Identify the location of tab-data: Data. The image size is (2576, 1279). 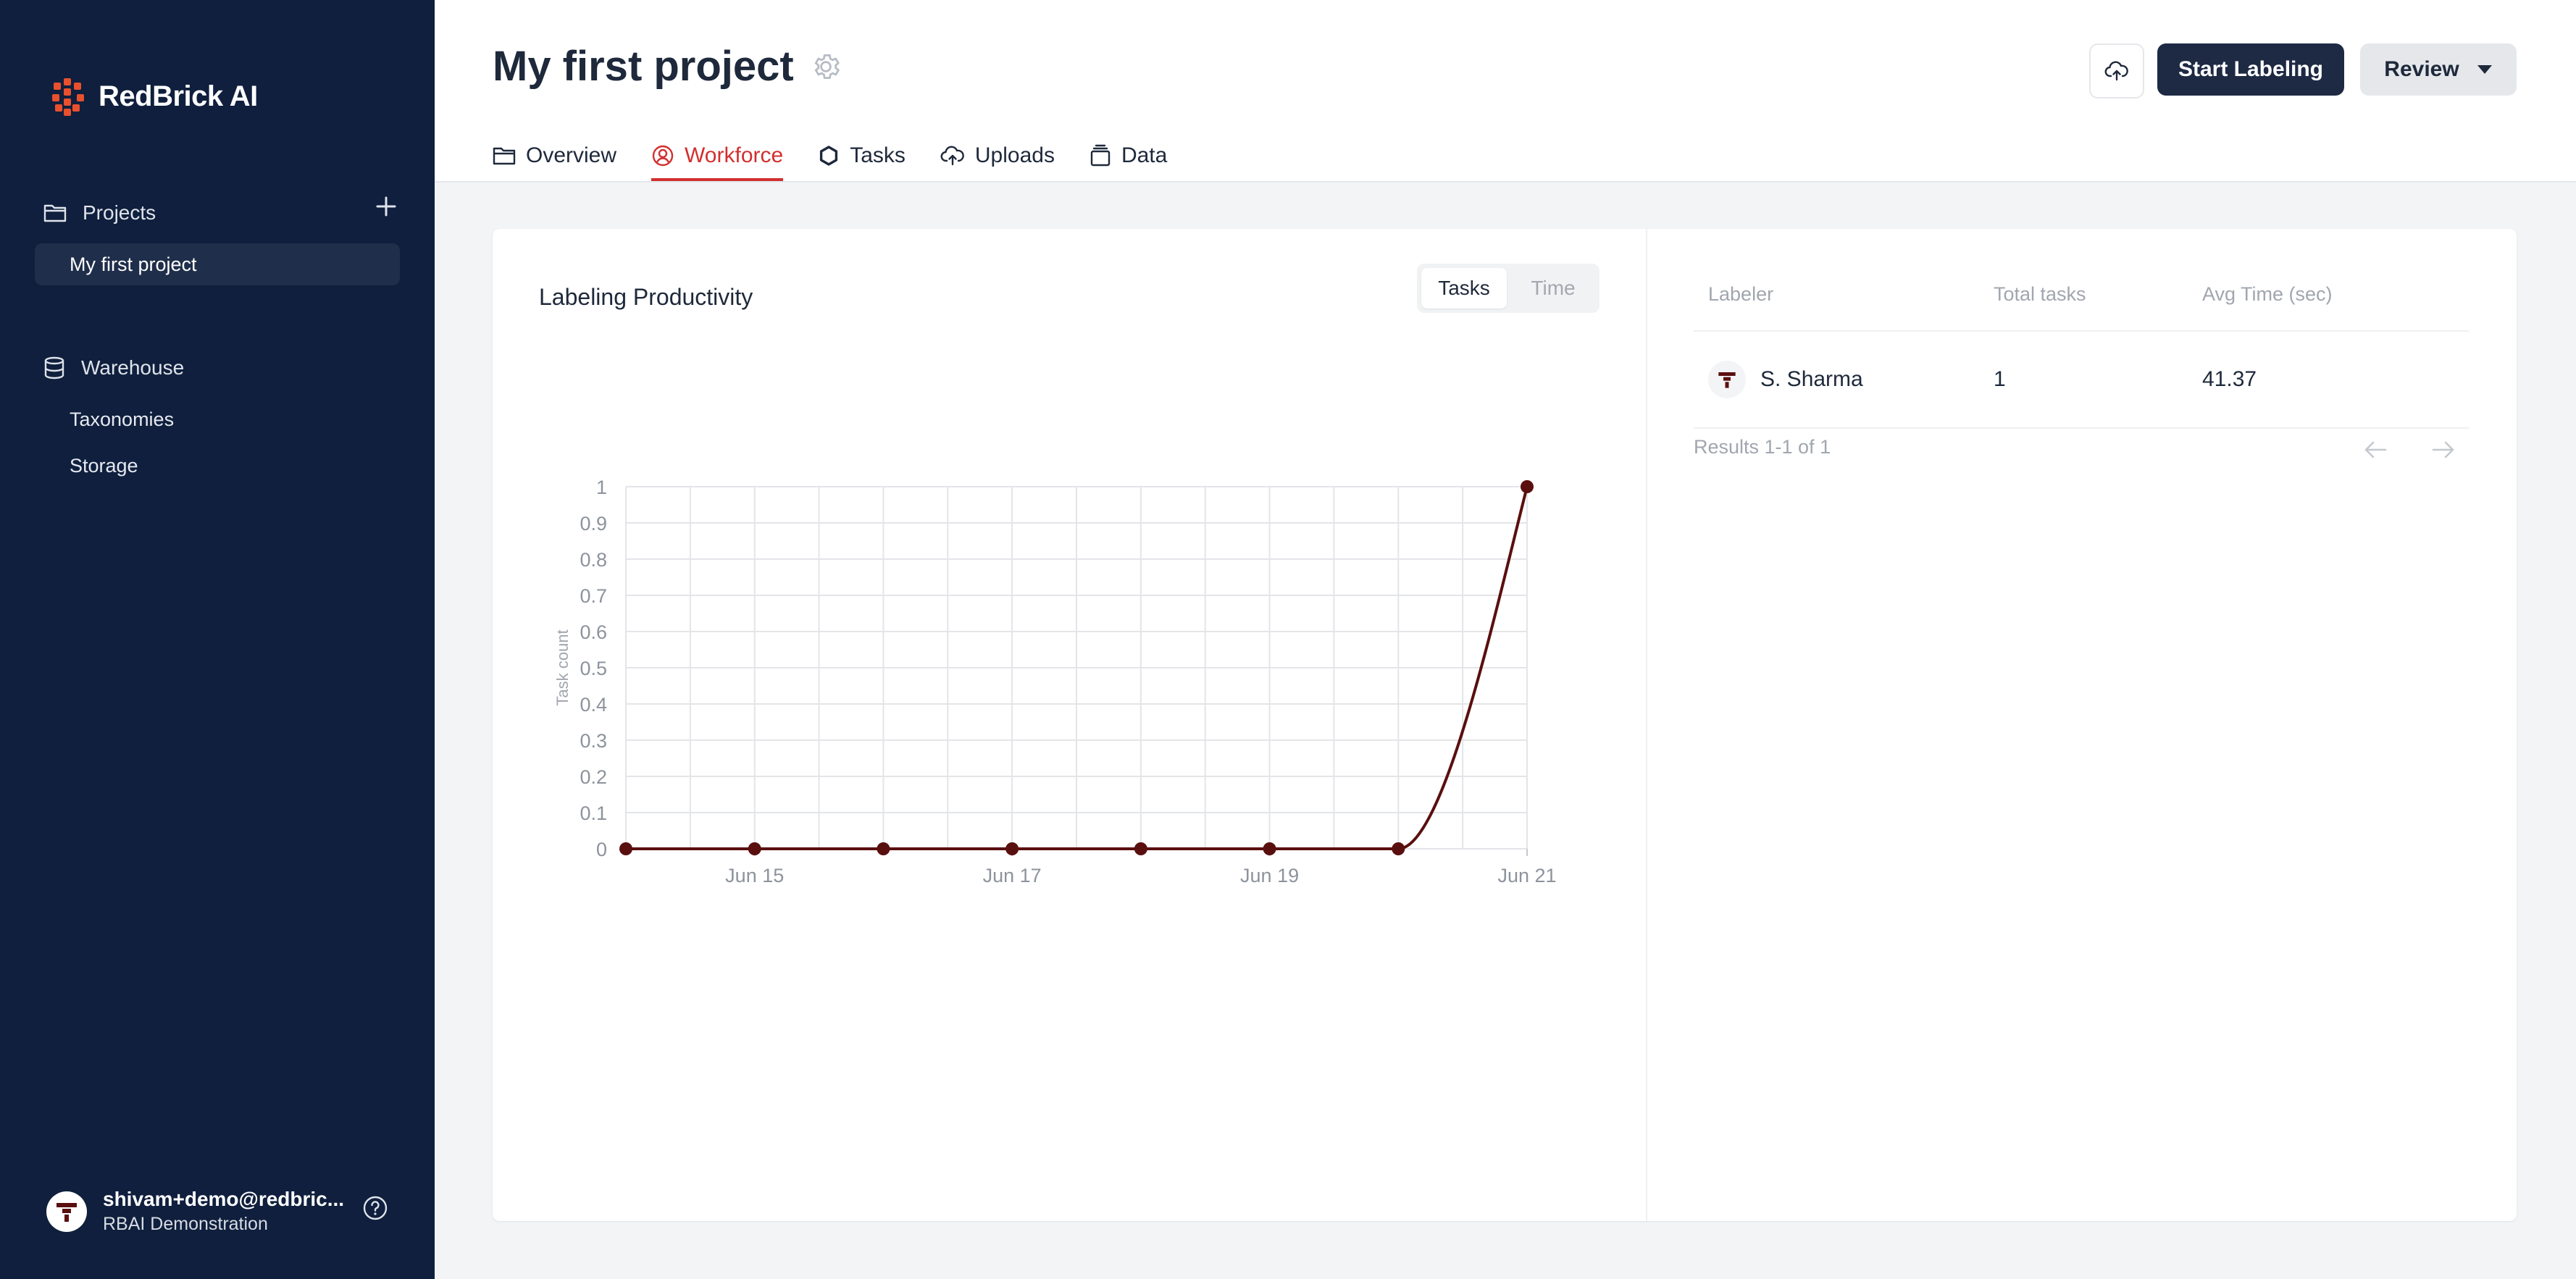
(1128, 155).